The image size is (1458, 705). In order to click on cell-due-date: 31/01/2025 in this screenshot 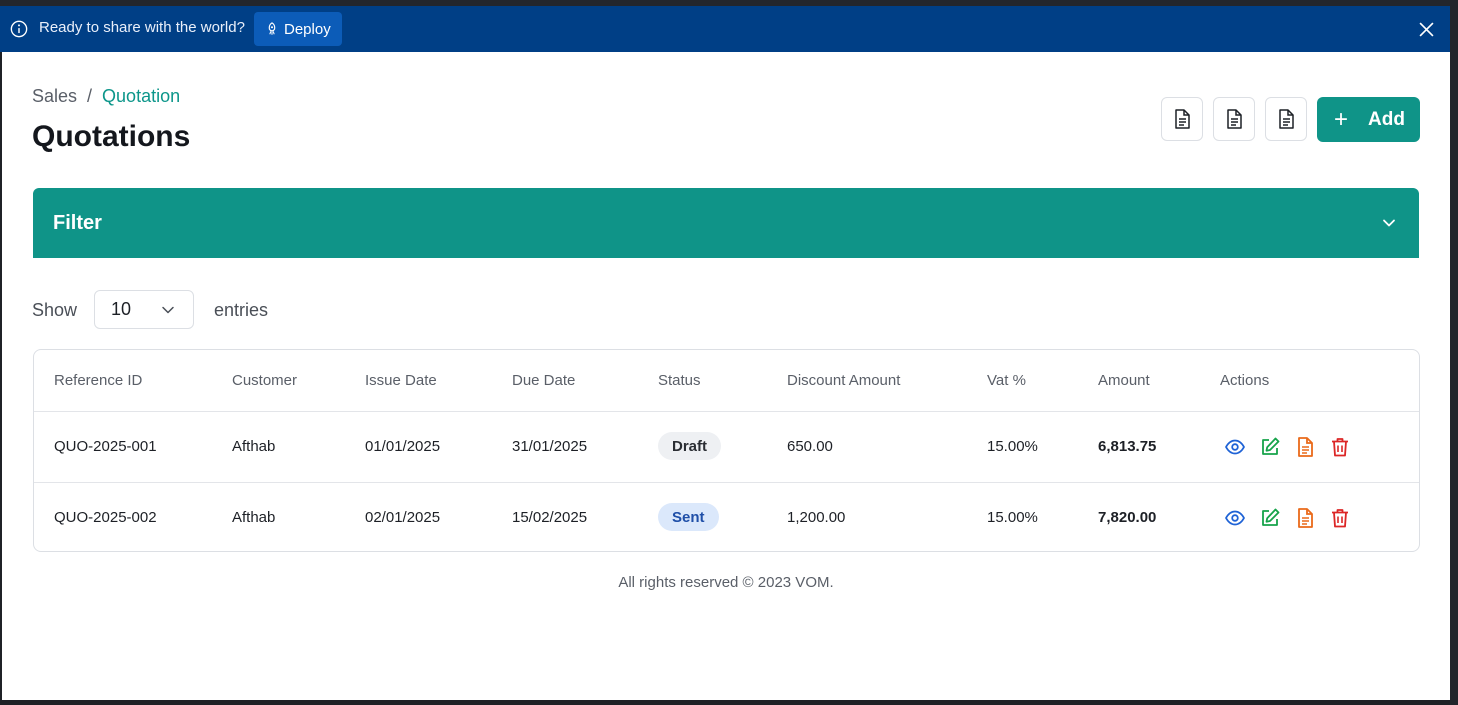, I will do `click(550, 446)`.